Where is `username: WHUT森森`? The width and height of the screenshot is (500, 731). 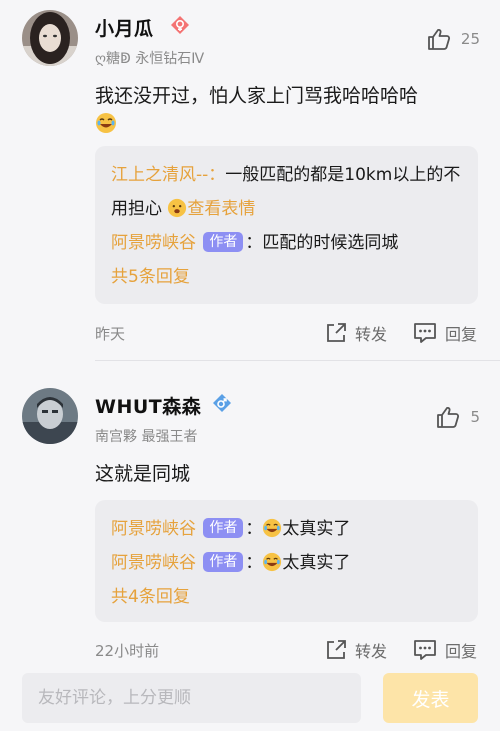 username: WHUT森森 is located at coordinates (148, 405).